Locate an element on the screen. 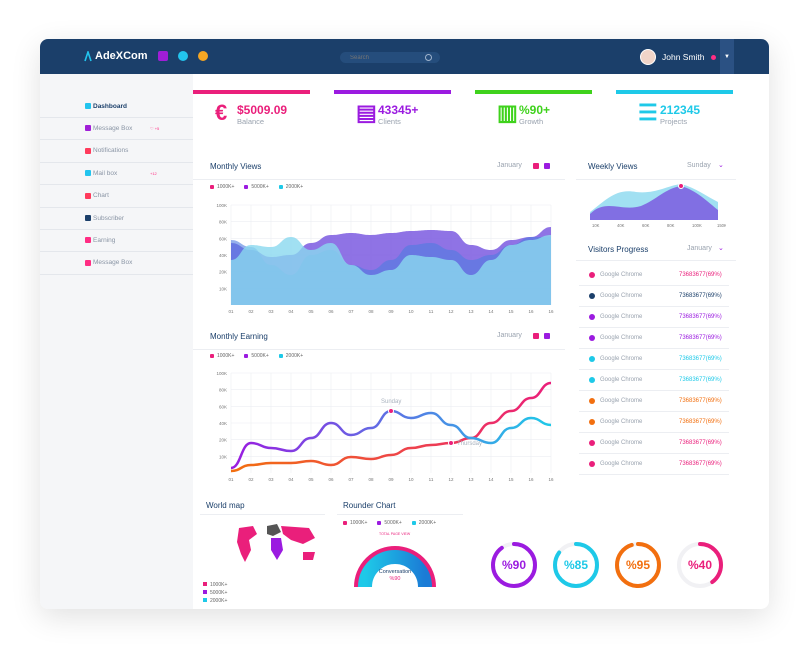 This screenshot has width=809, height=649. x-tick-label: 08 is located at coordinates (371, 479).